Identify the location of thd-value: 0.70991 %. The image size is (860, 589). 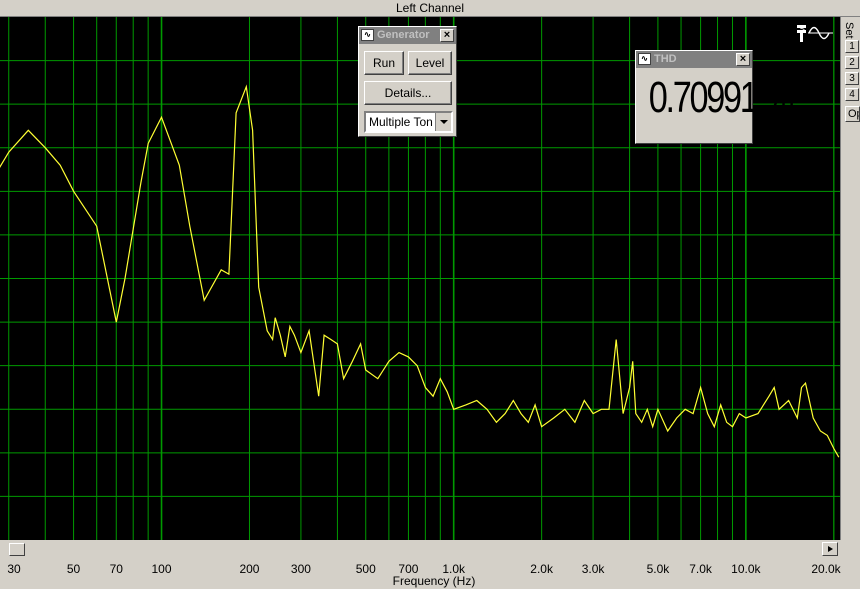
(721, 97).